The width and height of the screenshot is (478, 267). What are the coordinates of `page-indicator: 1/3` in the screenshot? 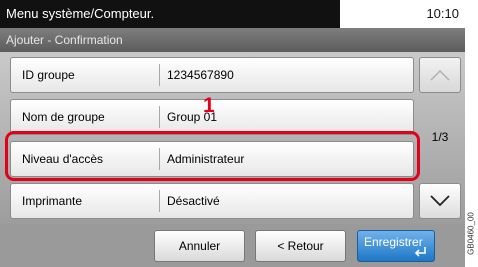 It's located at (440, 137).